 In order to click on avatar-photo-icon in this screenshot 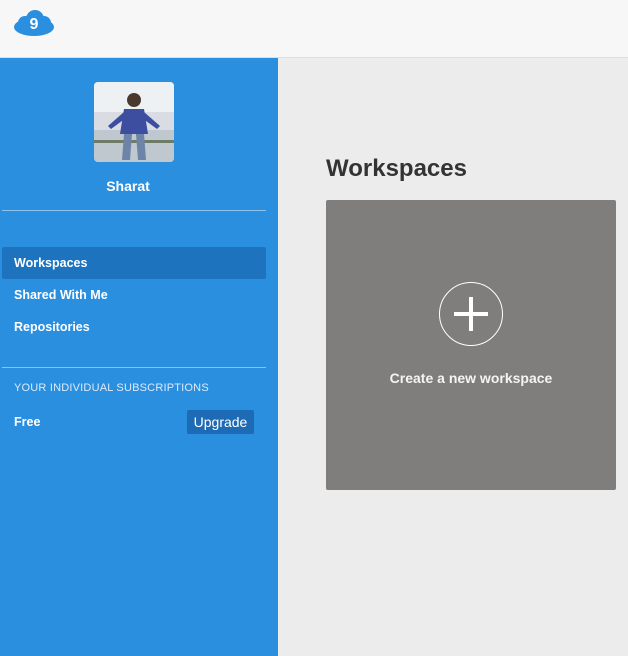, I will do `click(134, 122)`.